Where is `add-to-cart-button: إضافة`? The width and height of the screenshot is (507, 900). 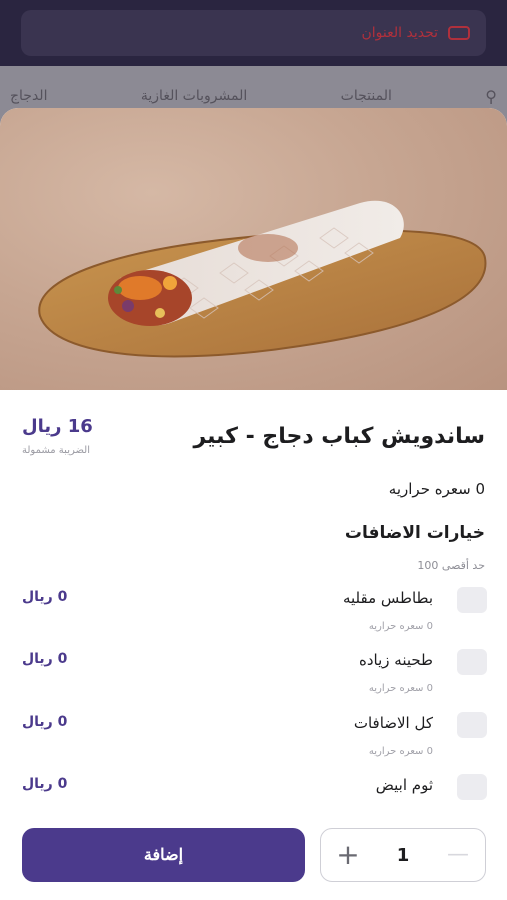 add-to-cart-button: إضافة is located at coordinates (163, 855).